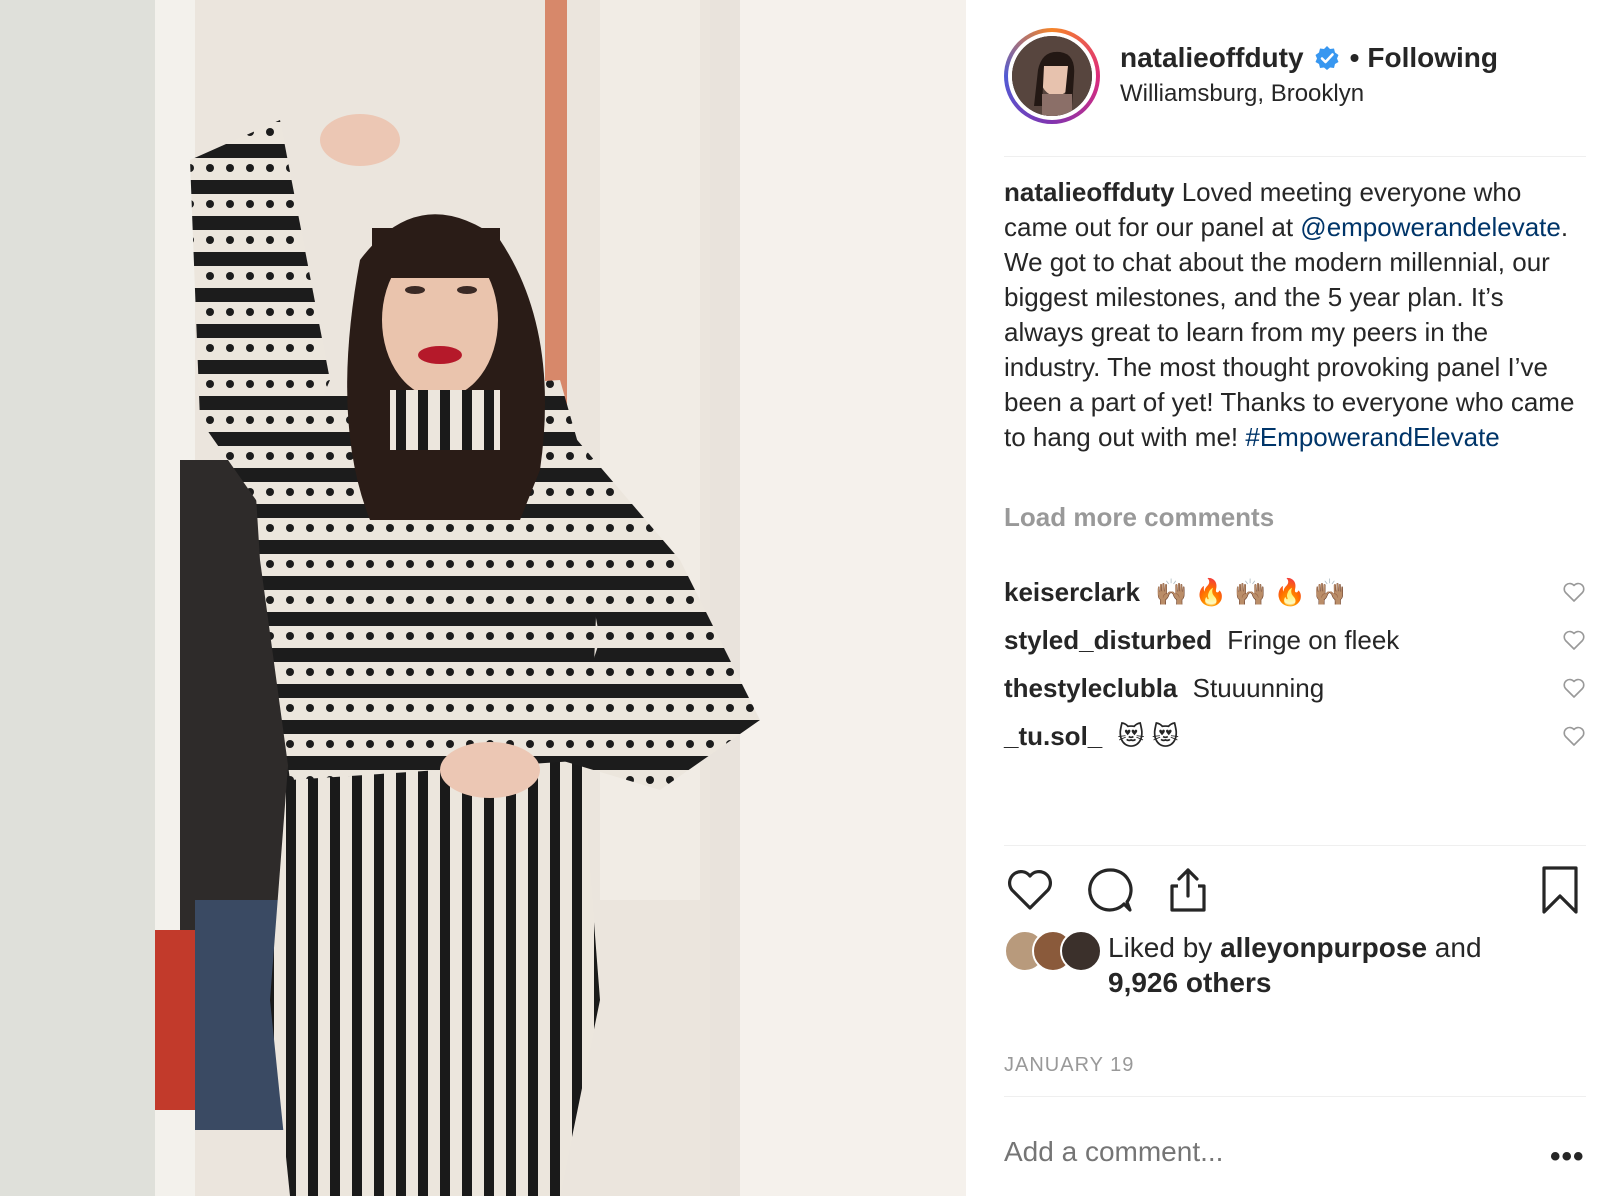  What do you see at coordinates (1295, 965) in the screenshot?
I see `likes-text: Liked by alleyonpurpose and 9,926 others` at bounding box center [1295, 965].